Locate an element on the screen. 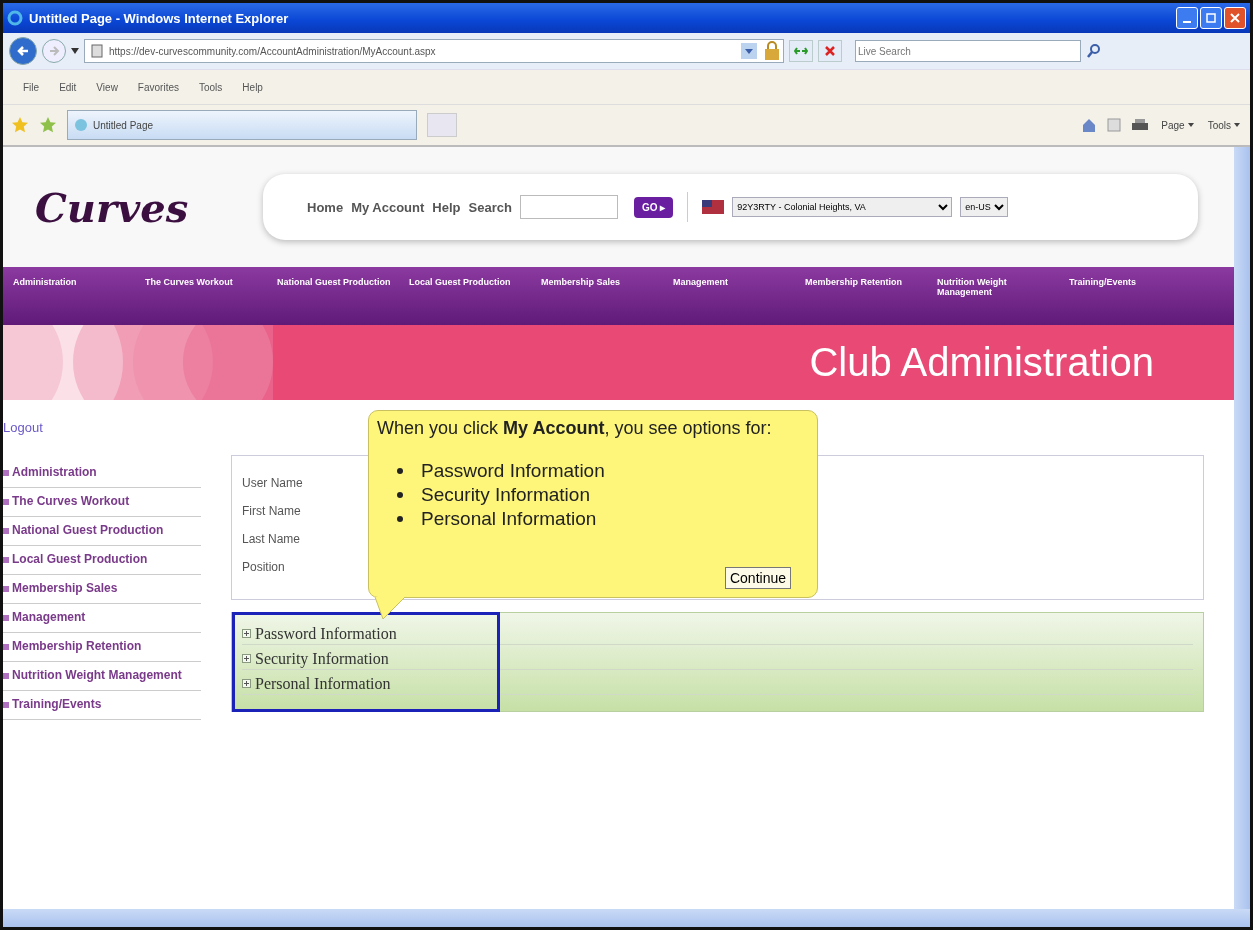 The image size is (1253, 930). sidebar-item: National Guest Production is located at coordinates (99, 530).